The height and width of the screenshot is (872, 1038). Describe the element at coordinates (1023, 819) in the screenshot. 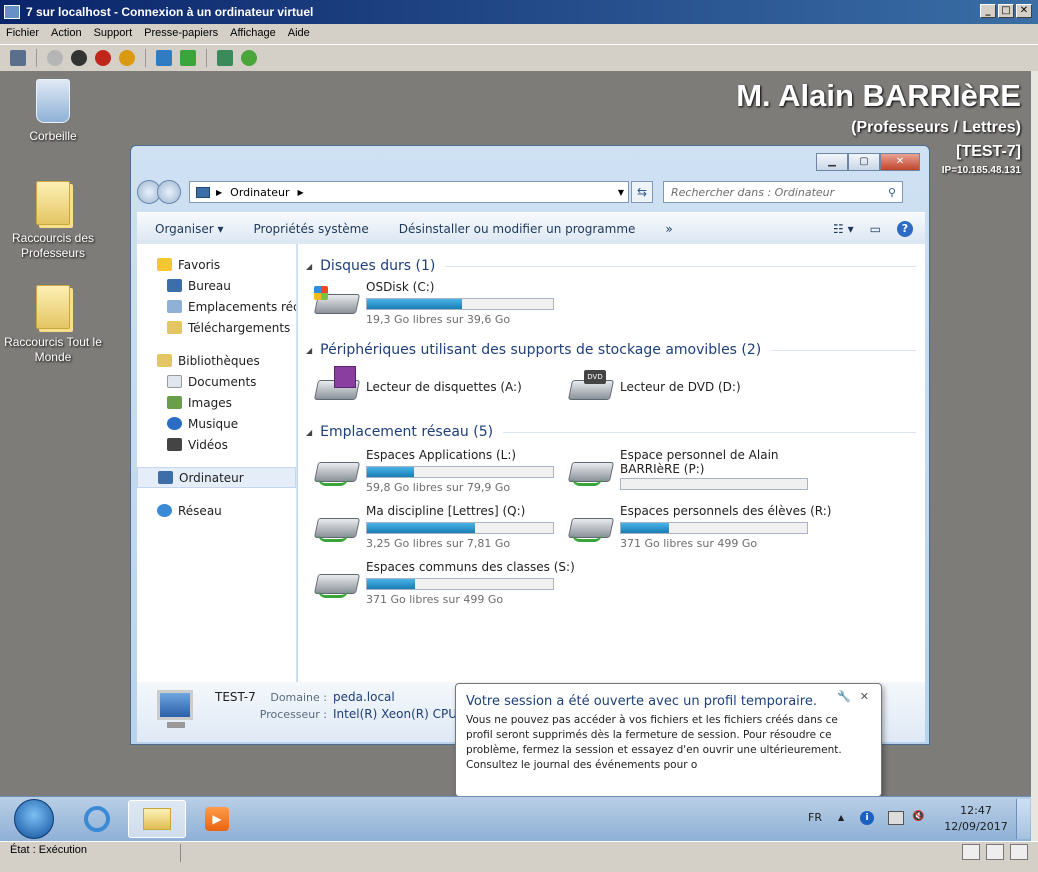

I see `show-desktop-button` at that location.